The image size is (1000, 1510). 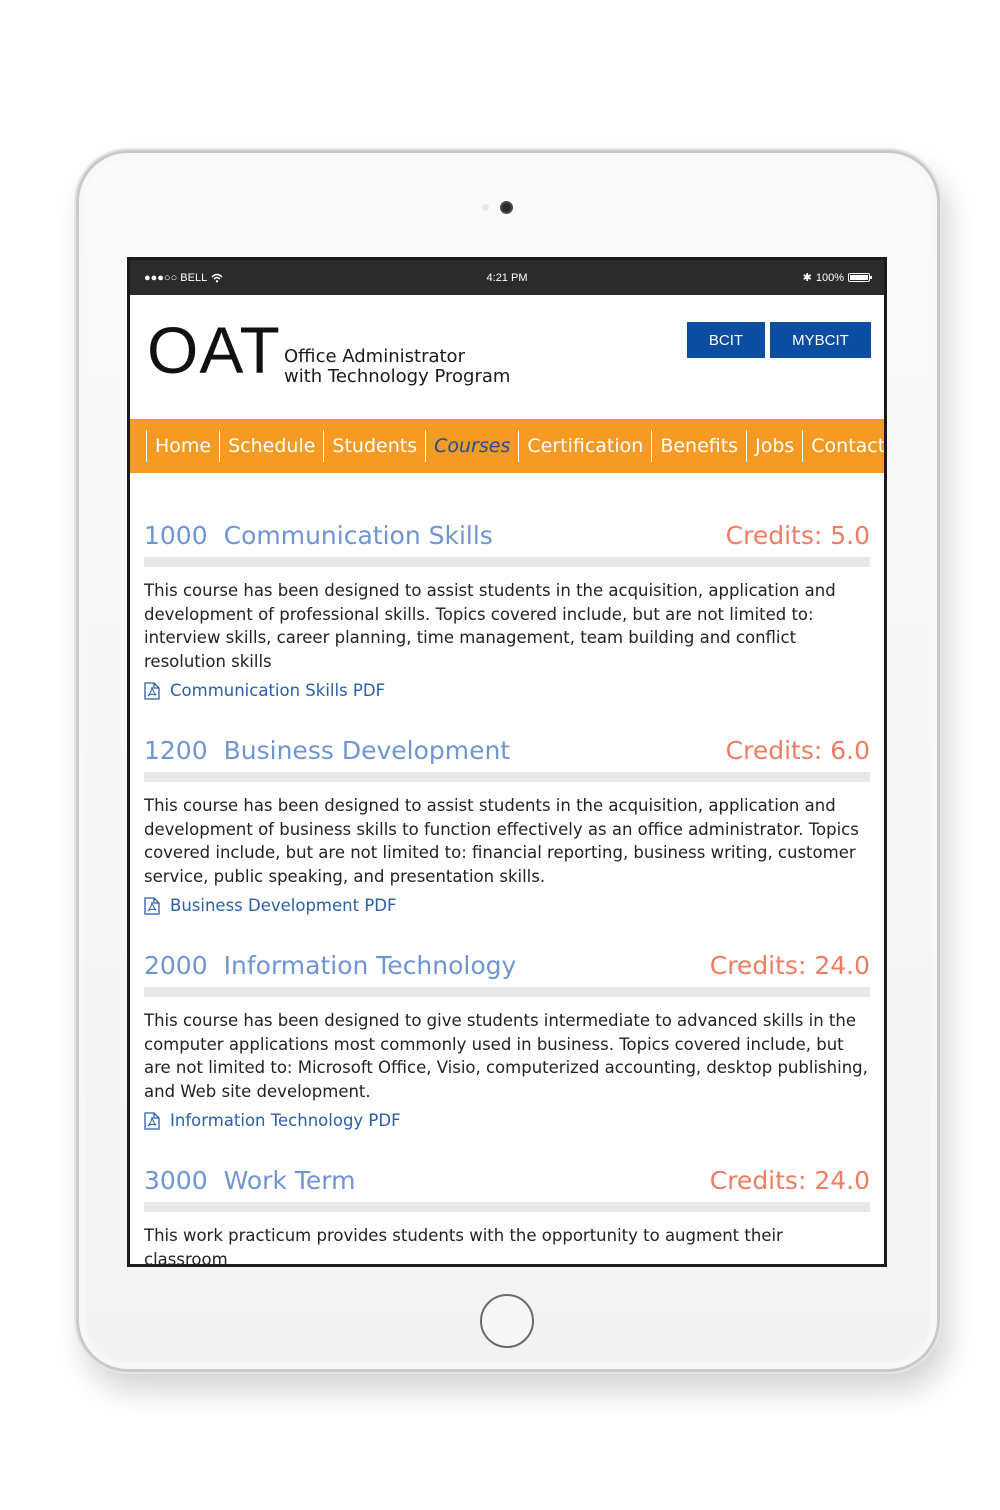 What do you see at coordinates (176, 1180) in the screenshot?
I see `course-number: 3000` at bounding box center [176, 1180].